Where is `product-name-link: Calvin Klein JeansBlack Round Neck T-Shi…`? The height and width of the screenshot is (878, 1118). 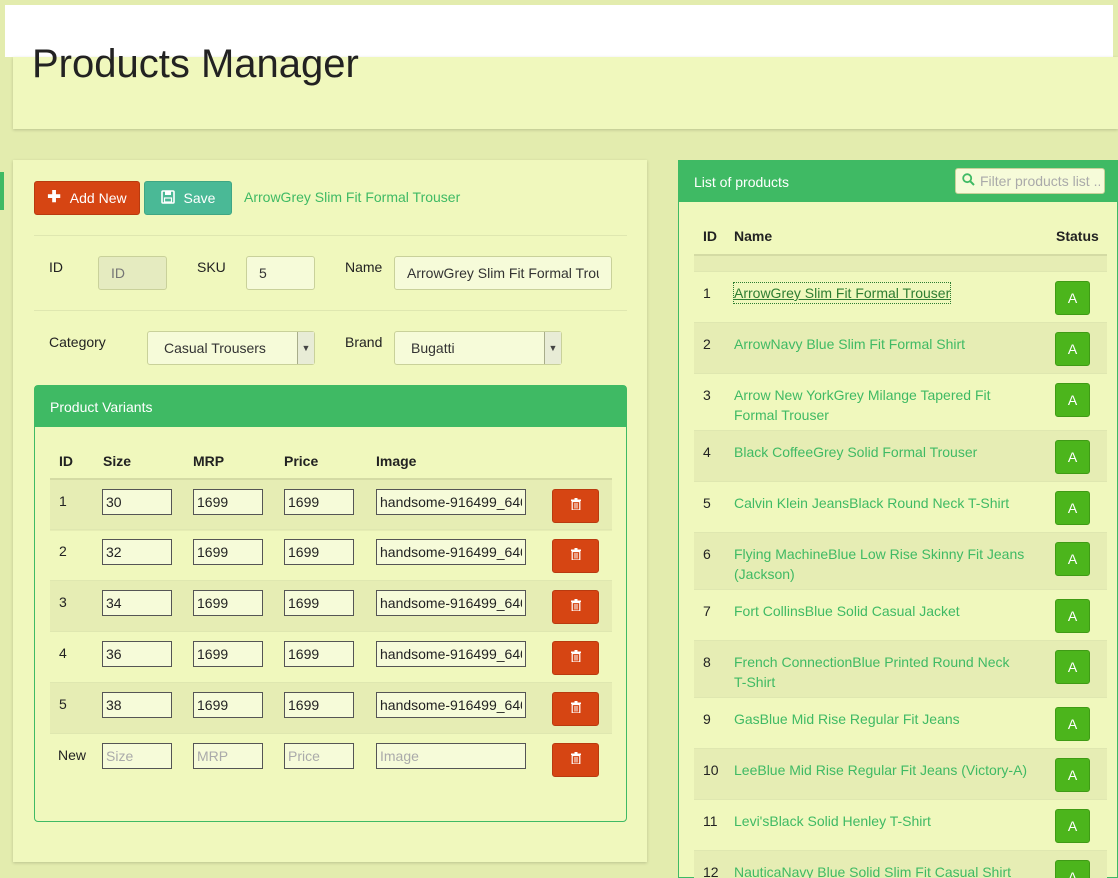 product-name-link: Calvin Klein JeansBlack Round Neck T-Shi… is located at coordinates (884, 503).